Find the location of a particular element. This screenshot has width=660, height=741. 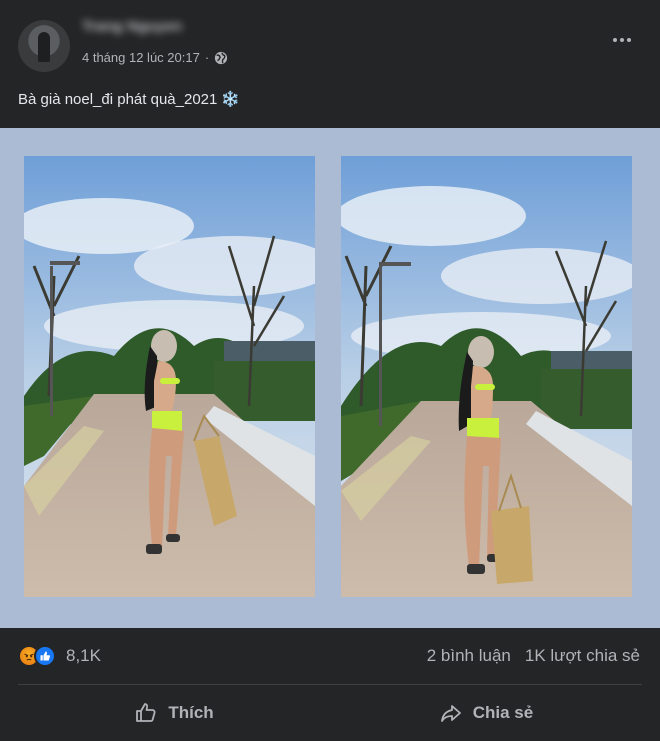

share-button: Chia sẻ is located at coordinates (486, 713).